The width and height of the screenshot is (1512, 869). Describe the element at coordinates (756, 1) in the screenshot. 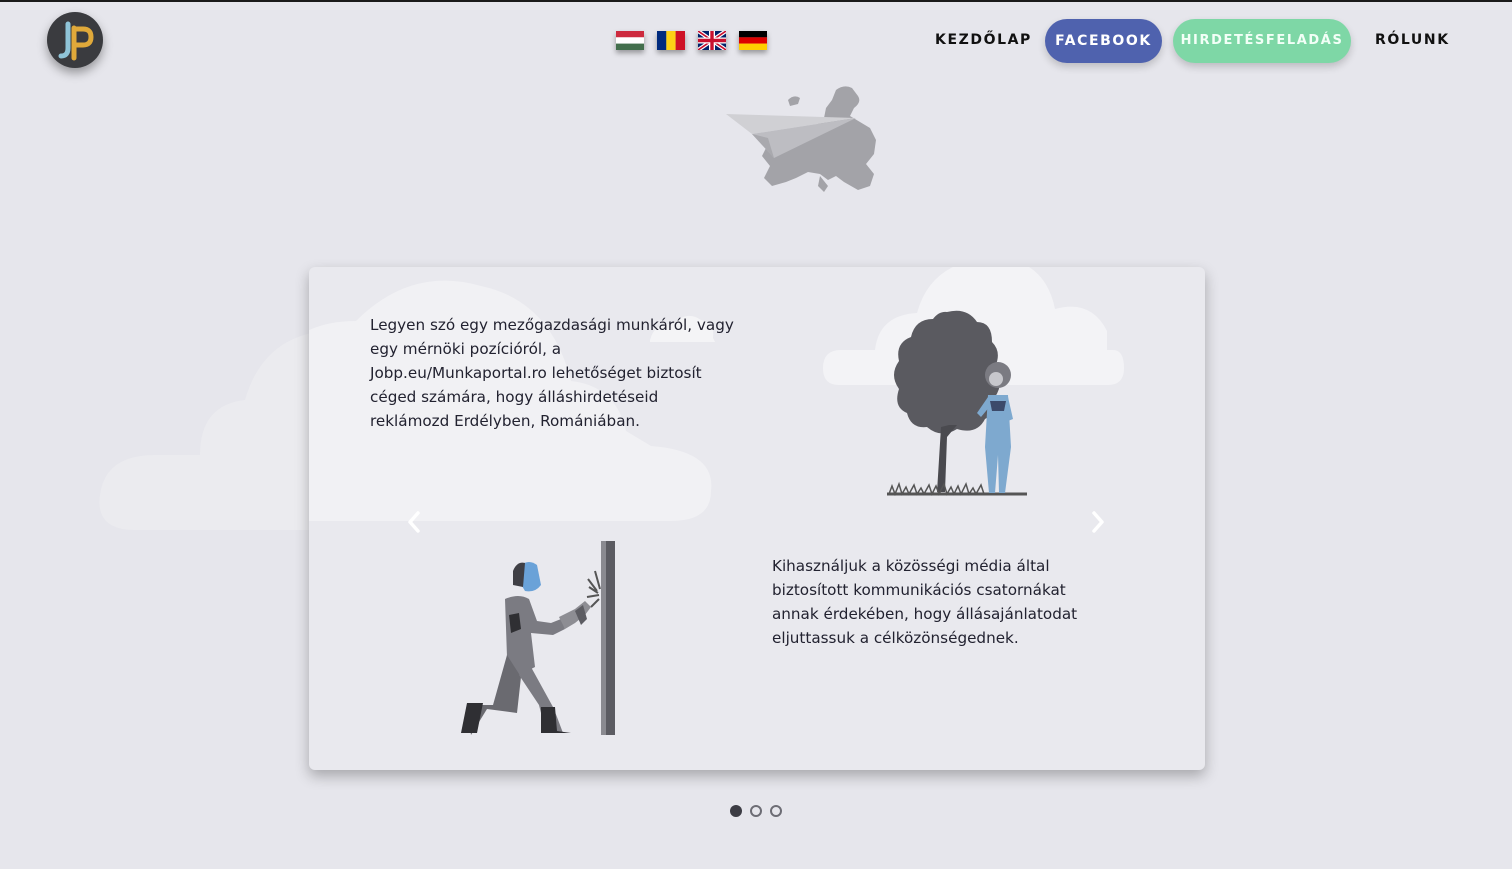

I see `top-border` at that location.